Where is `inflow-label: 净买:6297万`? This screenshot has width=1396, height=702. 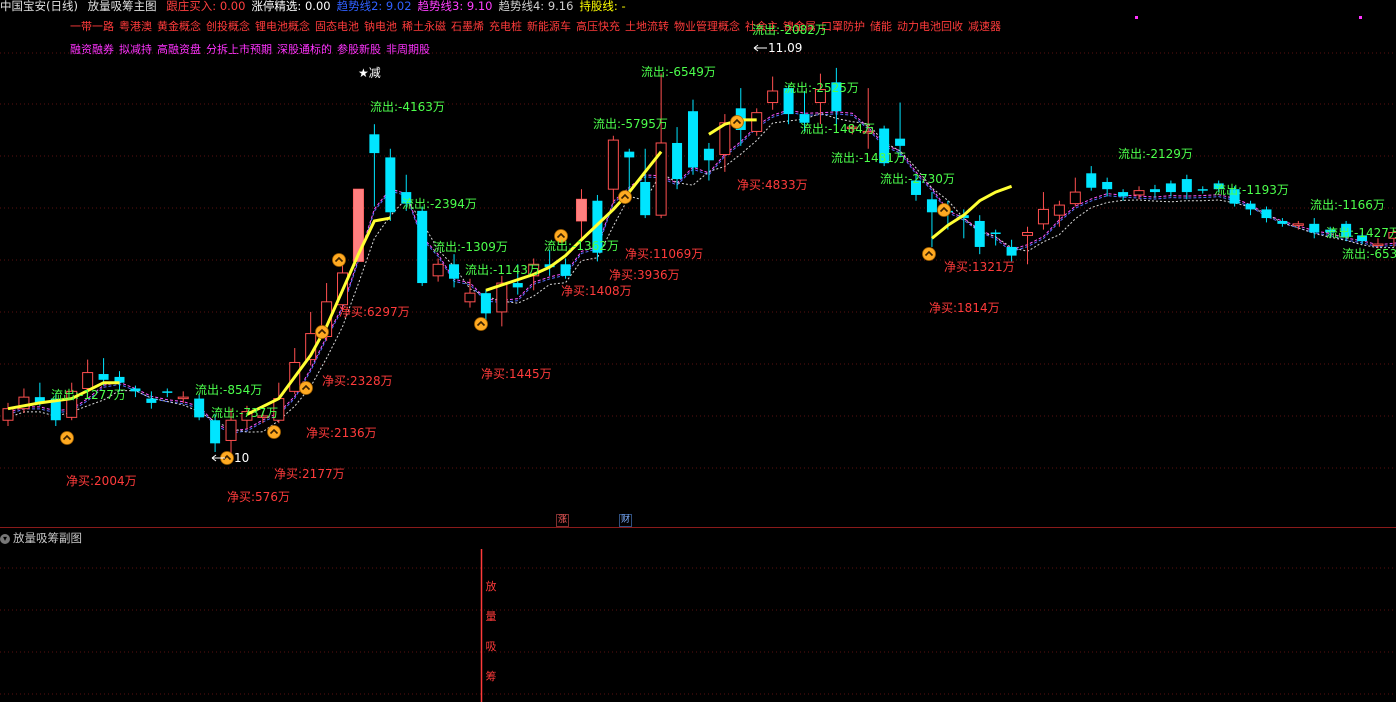 inflow-label: 净买:6297万 is located at coordinates (374, 312).